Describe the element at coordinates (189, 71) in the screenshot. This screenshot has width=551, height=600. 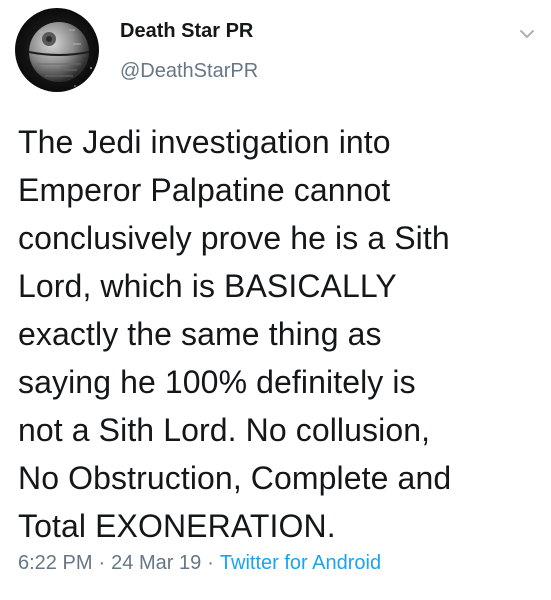
I see `user-handle: @DeathStarPR` at that location.